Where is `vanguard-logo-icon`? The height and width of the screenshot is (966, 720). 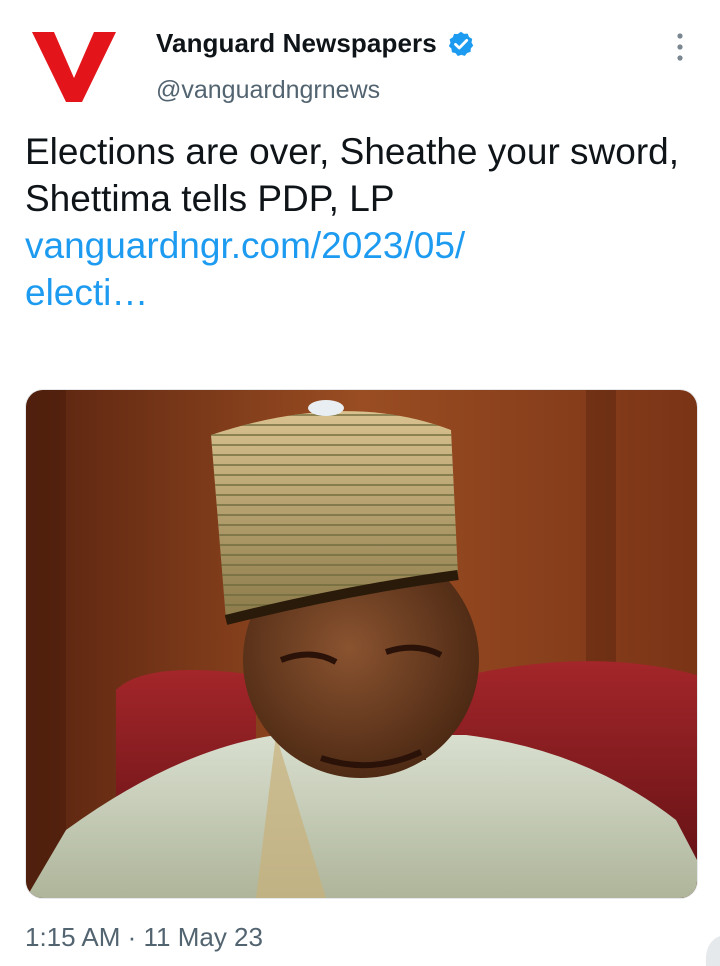
vanguard-logo-icon is located at coordinates (74, 67).